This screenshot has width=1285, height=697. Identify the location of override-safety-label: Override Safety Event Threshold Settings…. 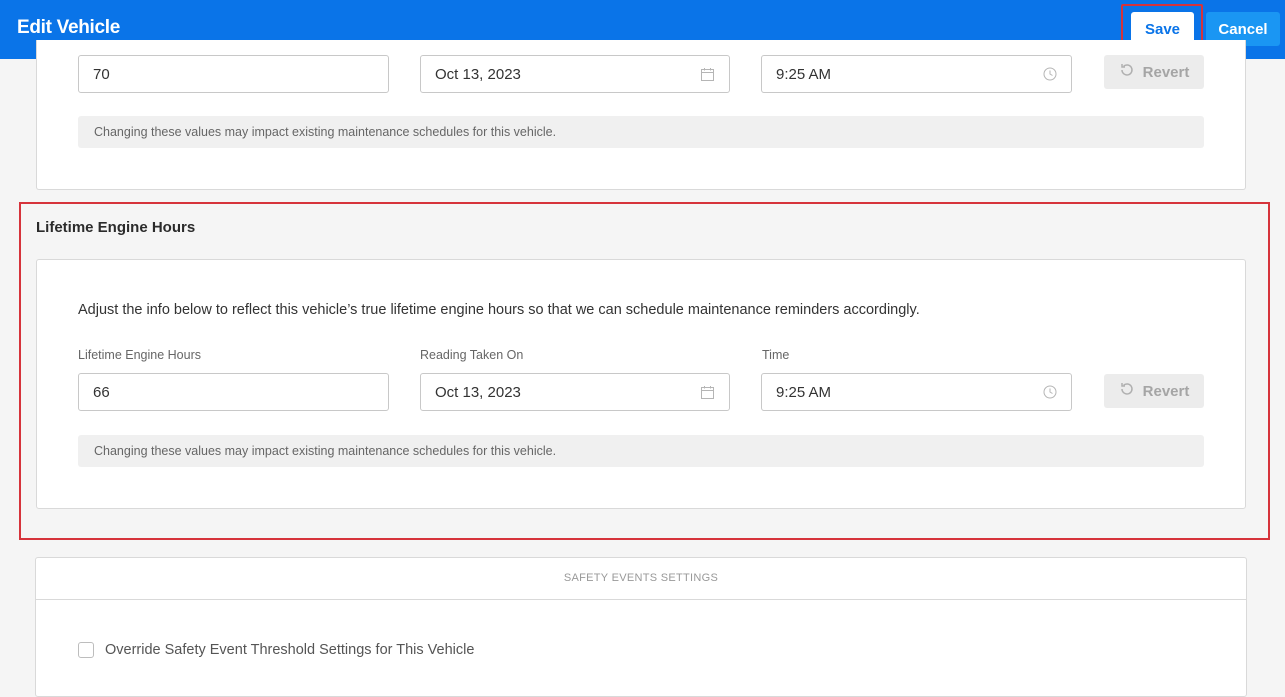
(290, 650).